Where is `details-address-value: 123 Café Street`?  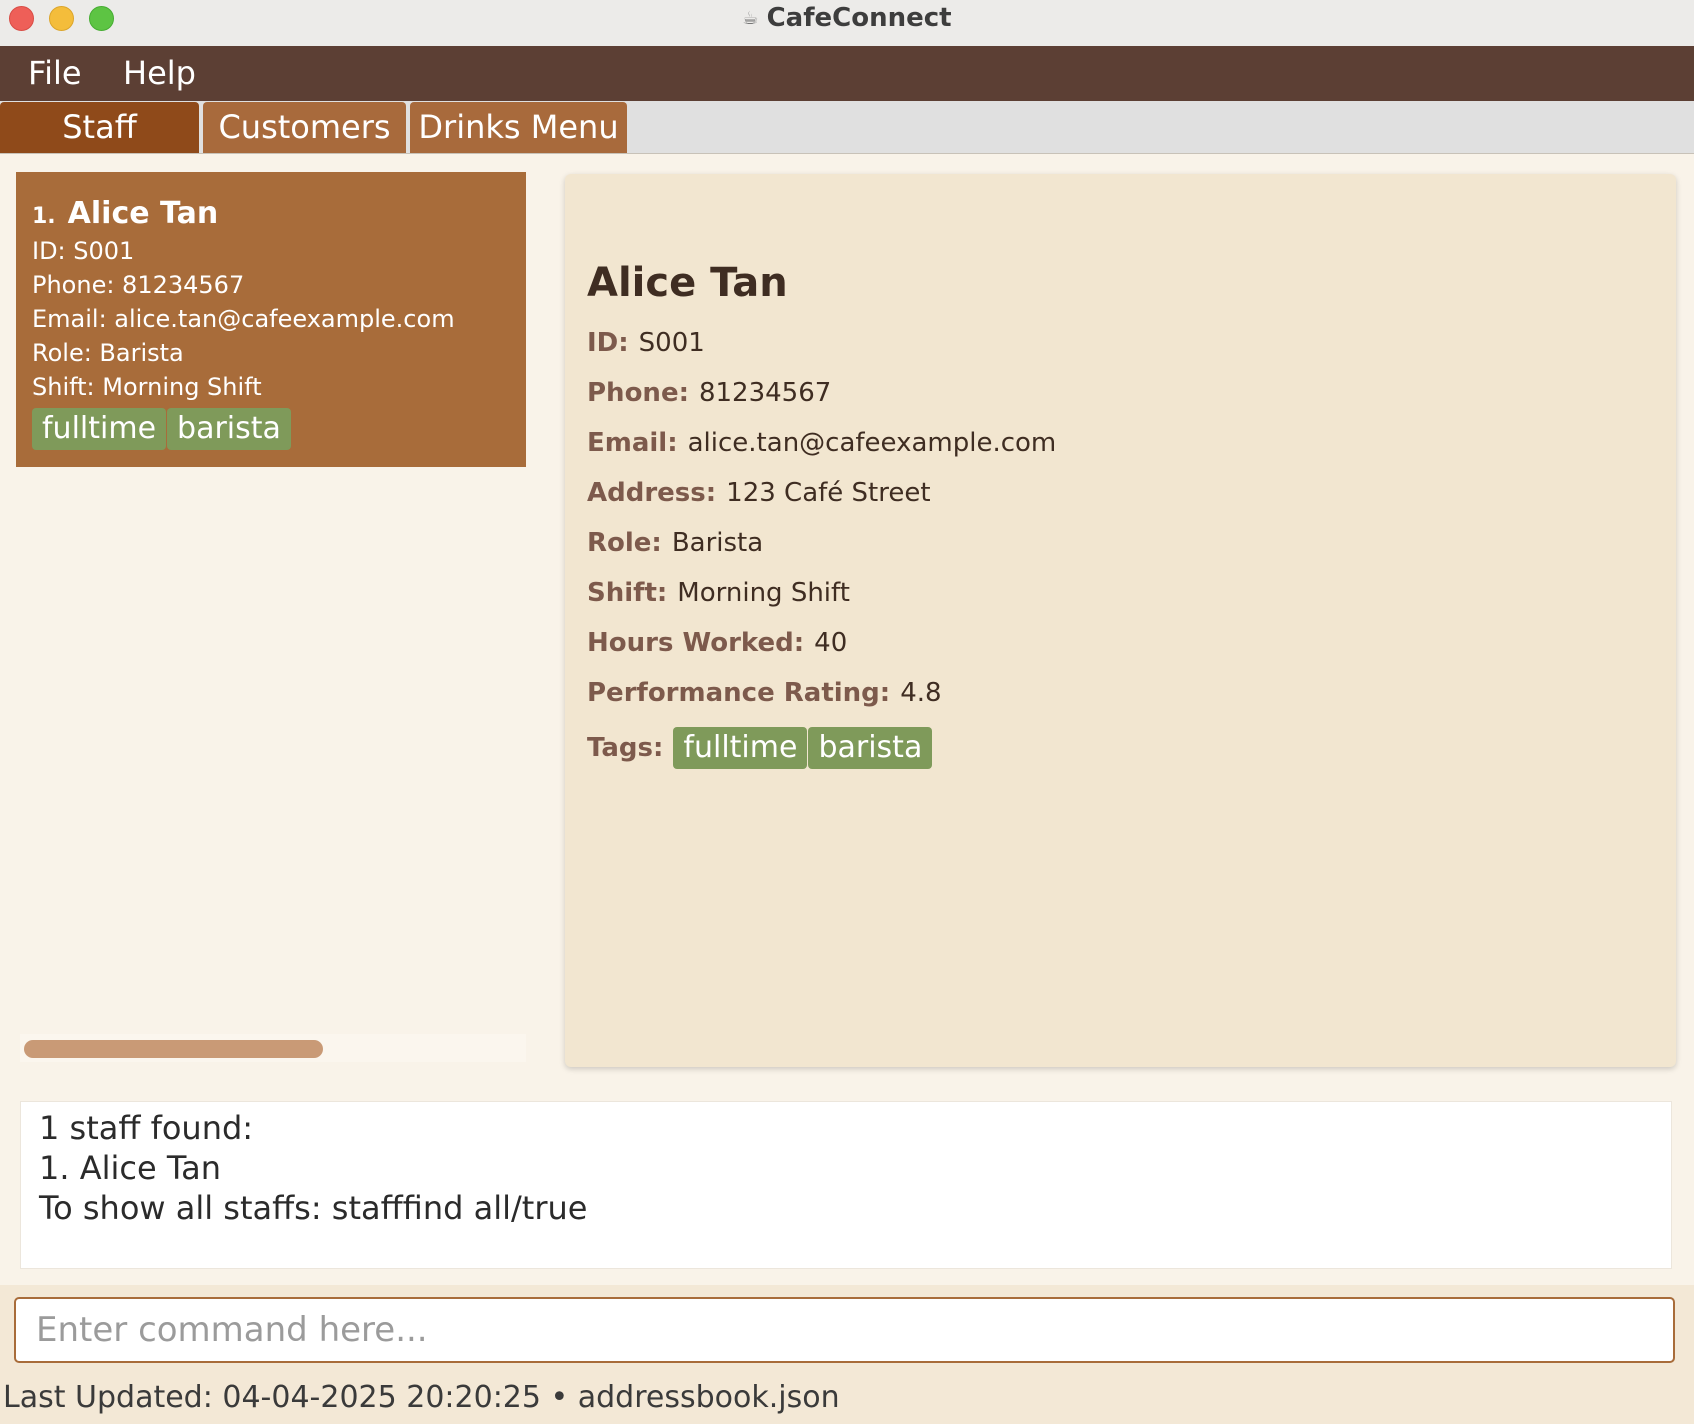
details-address-value: 123 Café Street is located at coordinates (828, 493).